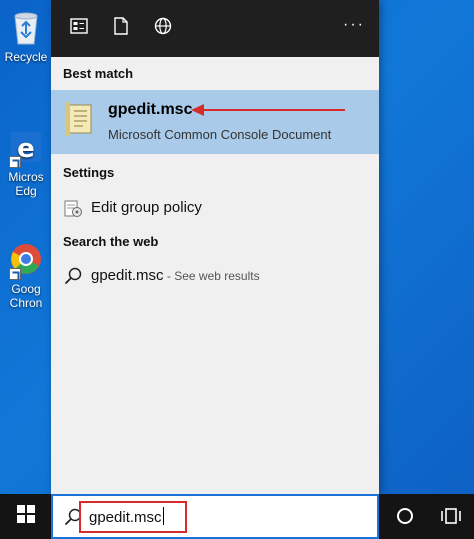  What do you see at coordinates (26, 28) in the screenshot?
I see `recycle-bin-icon` at bounding box center [26, 28].